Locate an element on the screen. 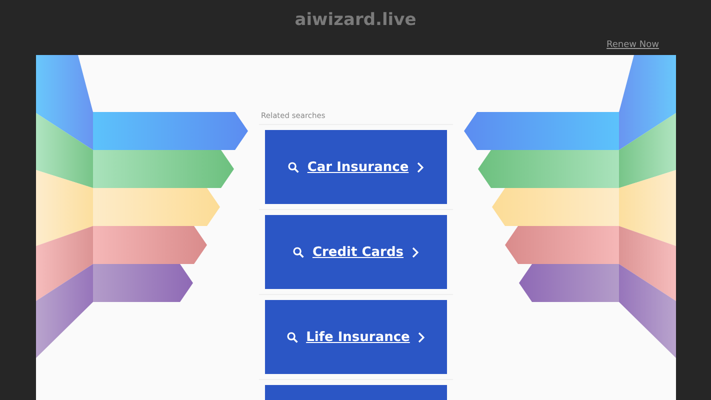  domain-title: aiwizard.live is located at coordinates (355, 20).